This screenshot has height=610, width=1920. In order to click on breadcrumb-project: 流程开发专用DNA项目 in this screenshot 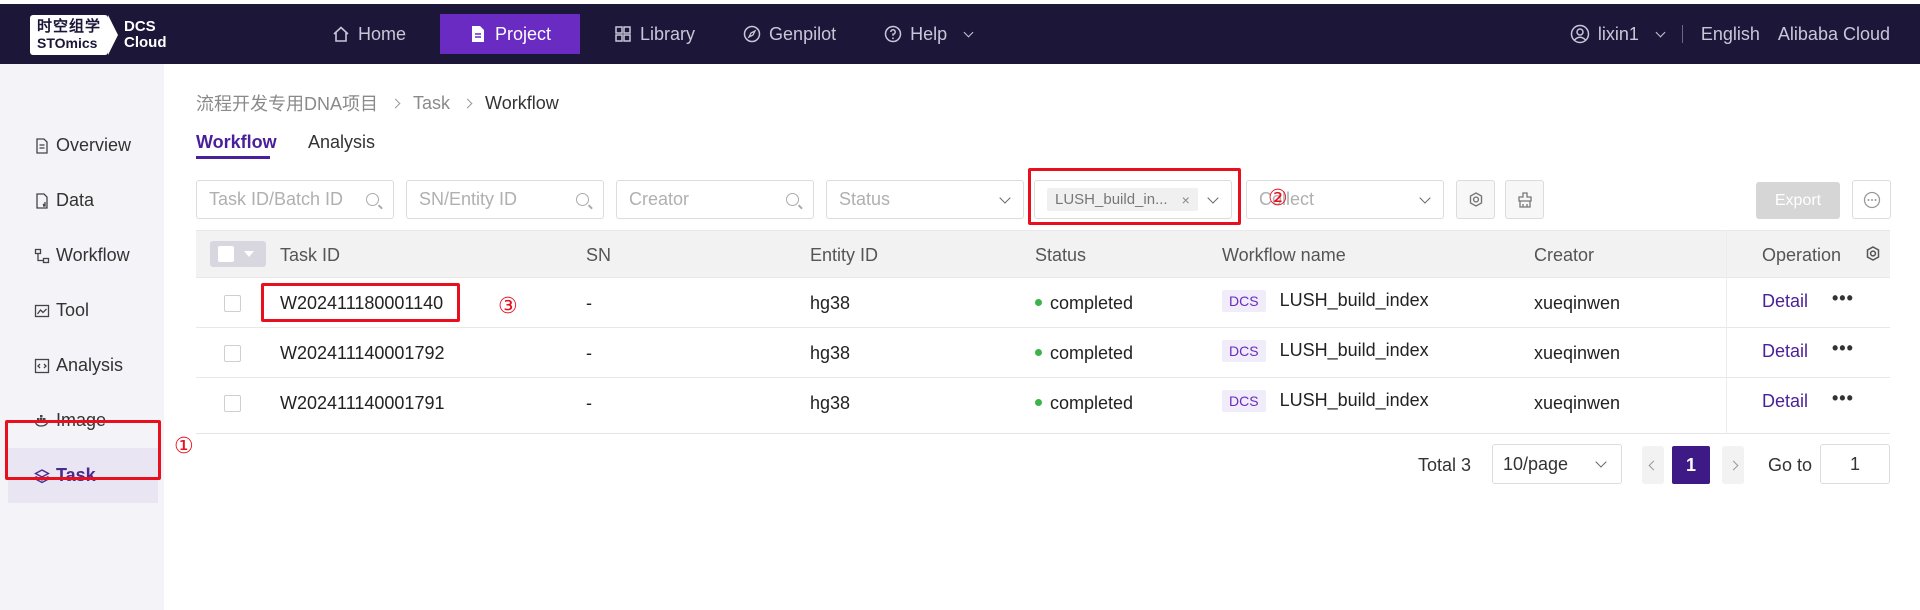, I will do `click(287, 103)`.